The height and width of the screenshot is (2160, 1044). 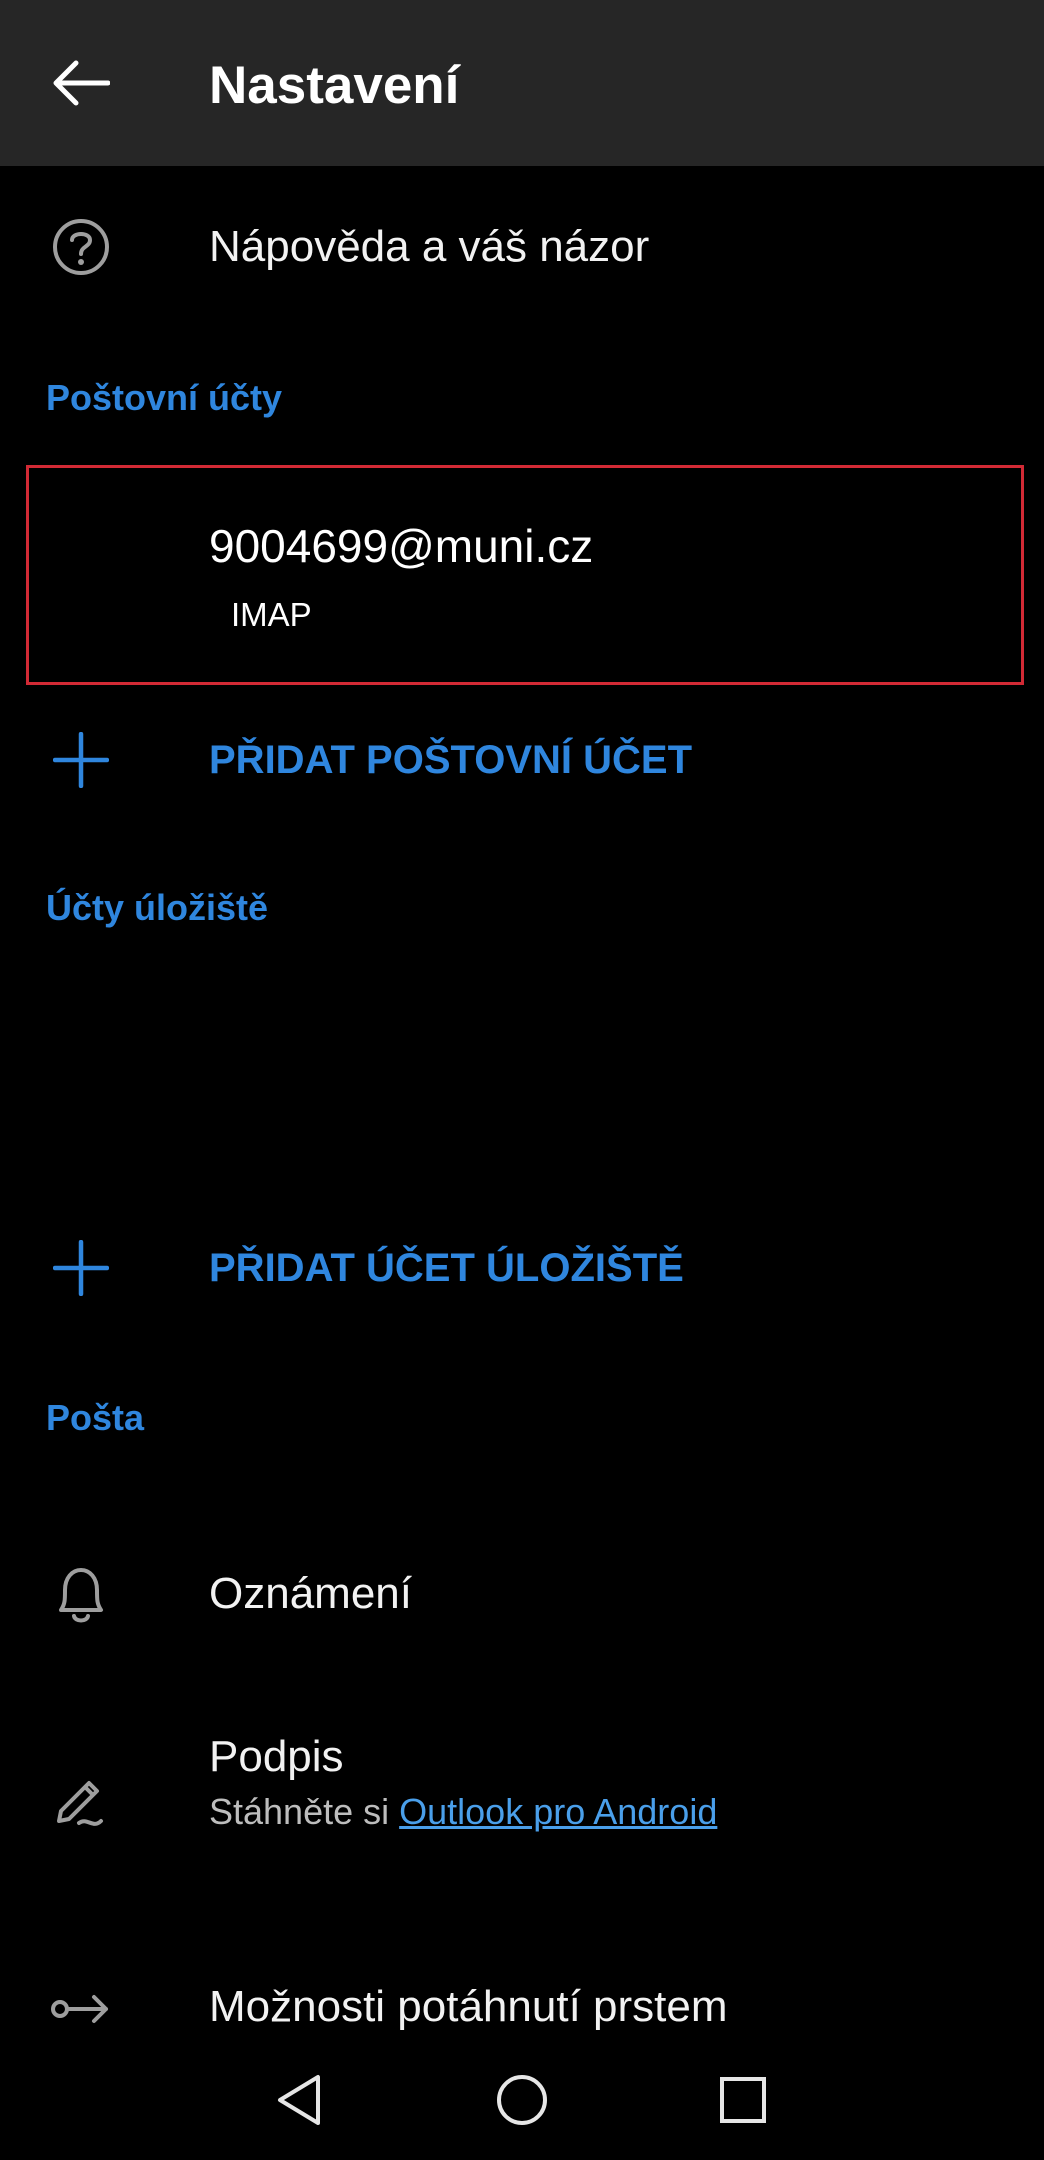 I want to click on swipe-options-label: Možnosti potáhnutí prstem, so click(x=468, y=2006).